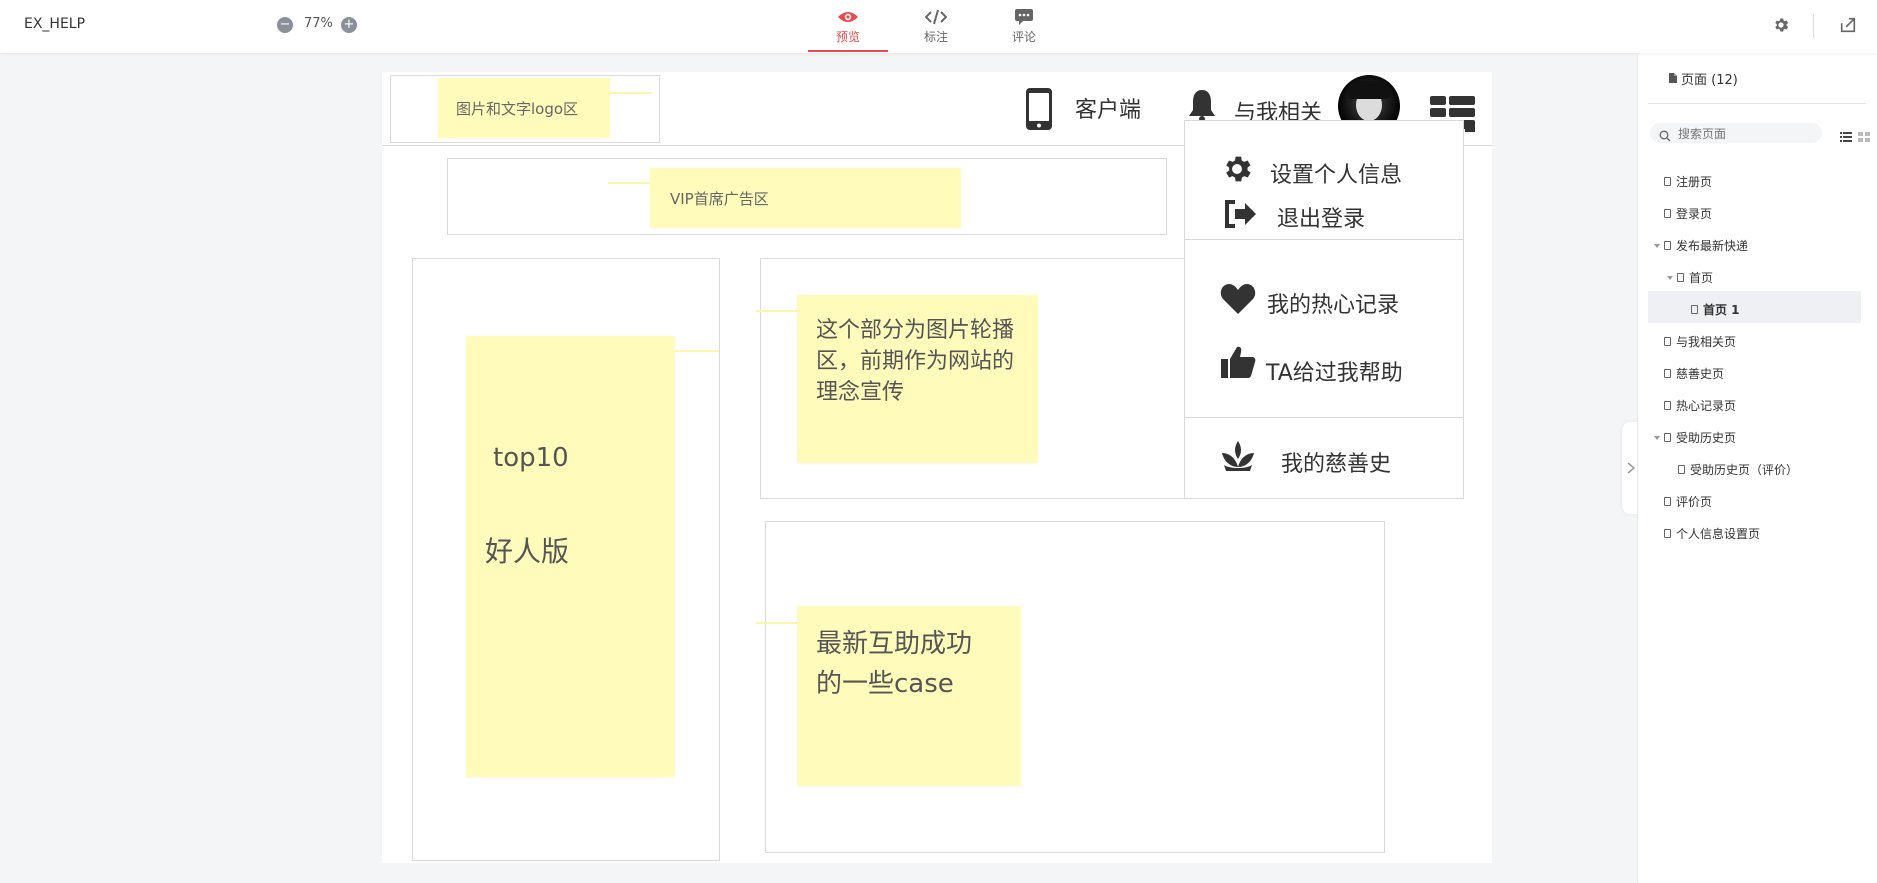  What do you see at coordinates (285, 25) in the screenshot?
I see `zoom-out-button: −` at bounding box center [285, 25].